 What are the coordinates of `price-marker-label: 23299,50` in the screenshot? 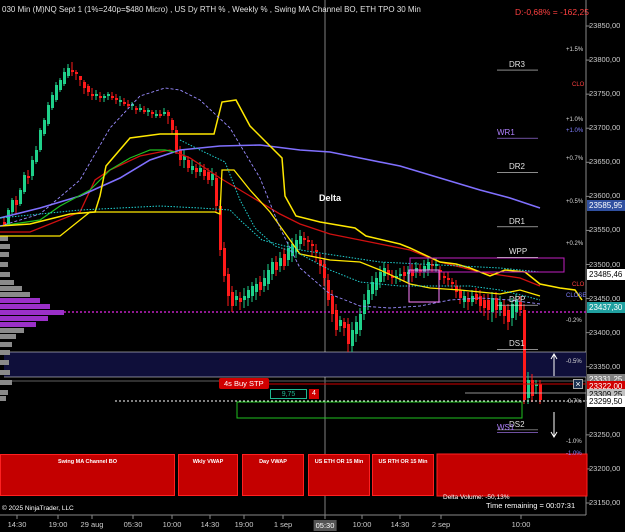 It's located at (606, 401).